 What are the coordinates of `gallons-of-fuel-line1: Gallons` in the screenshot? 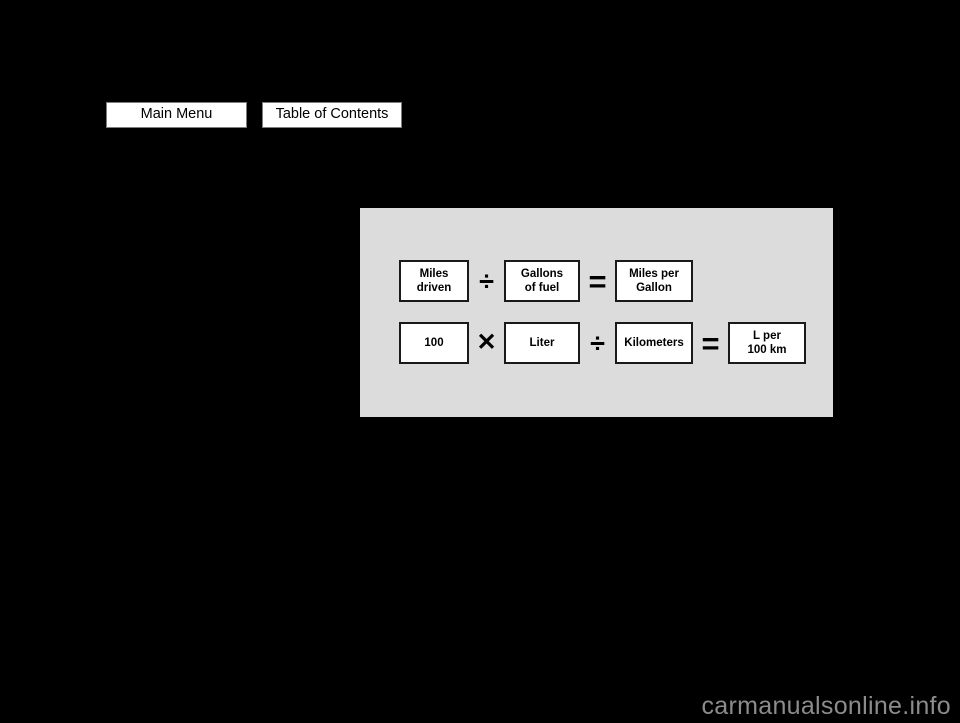 It's located at (542, 273).